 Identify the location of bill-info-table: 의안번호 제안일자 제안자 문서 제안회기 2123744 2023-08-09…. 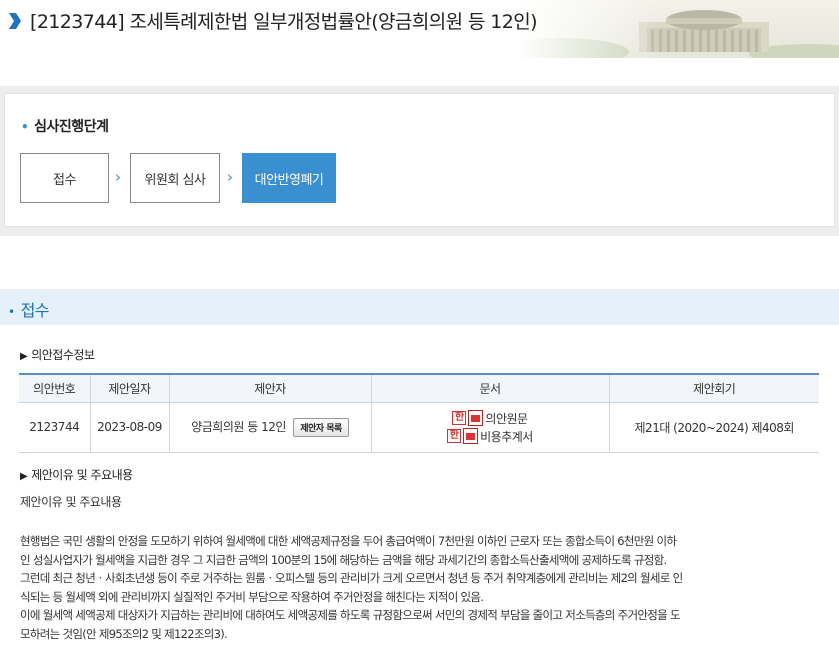
(419, 413).